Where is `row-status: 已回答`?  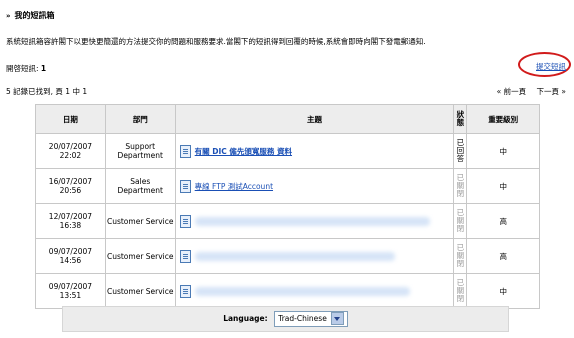
row-status: 已回答 is located at coordinates (460, 151).